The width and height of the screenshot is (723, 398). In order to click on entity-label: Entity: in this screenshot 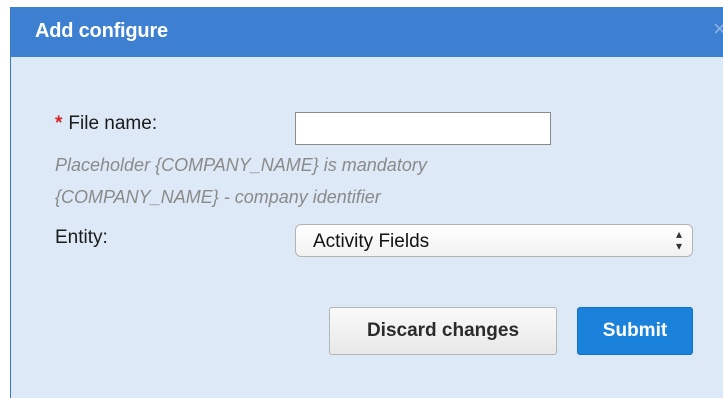, I will do `click(81, 237)`.